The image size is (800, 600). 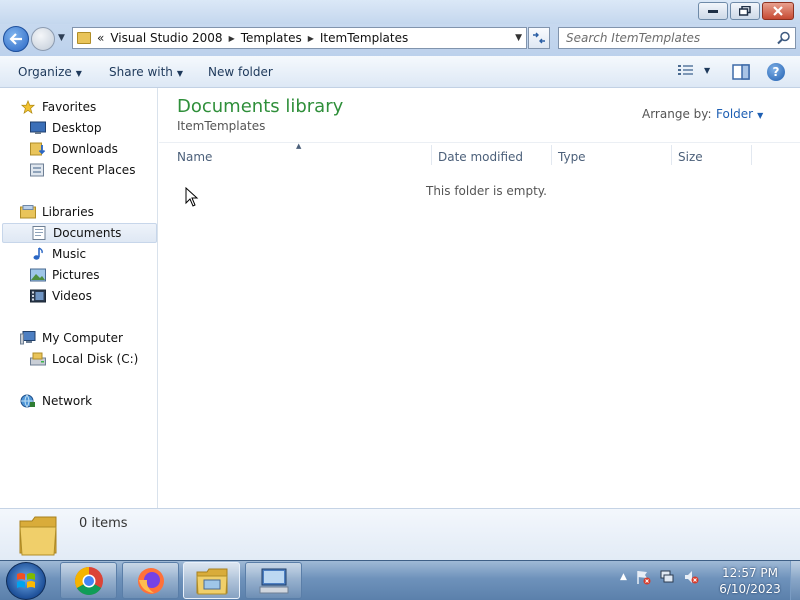 What do you see at coordinates (486, 191) in the screenshot?
I see `empty-folder-message: This folder is empty.` at bounding box center [486, 191].